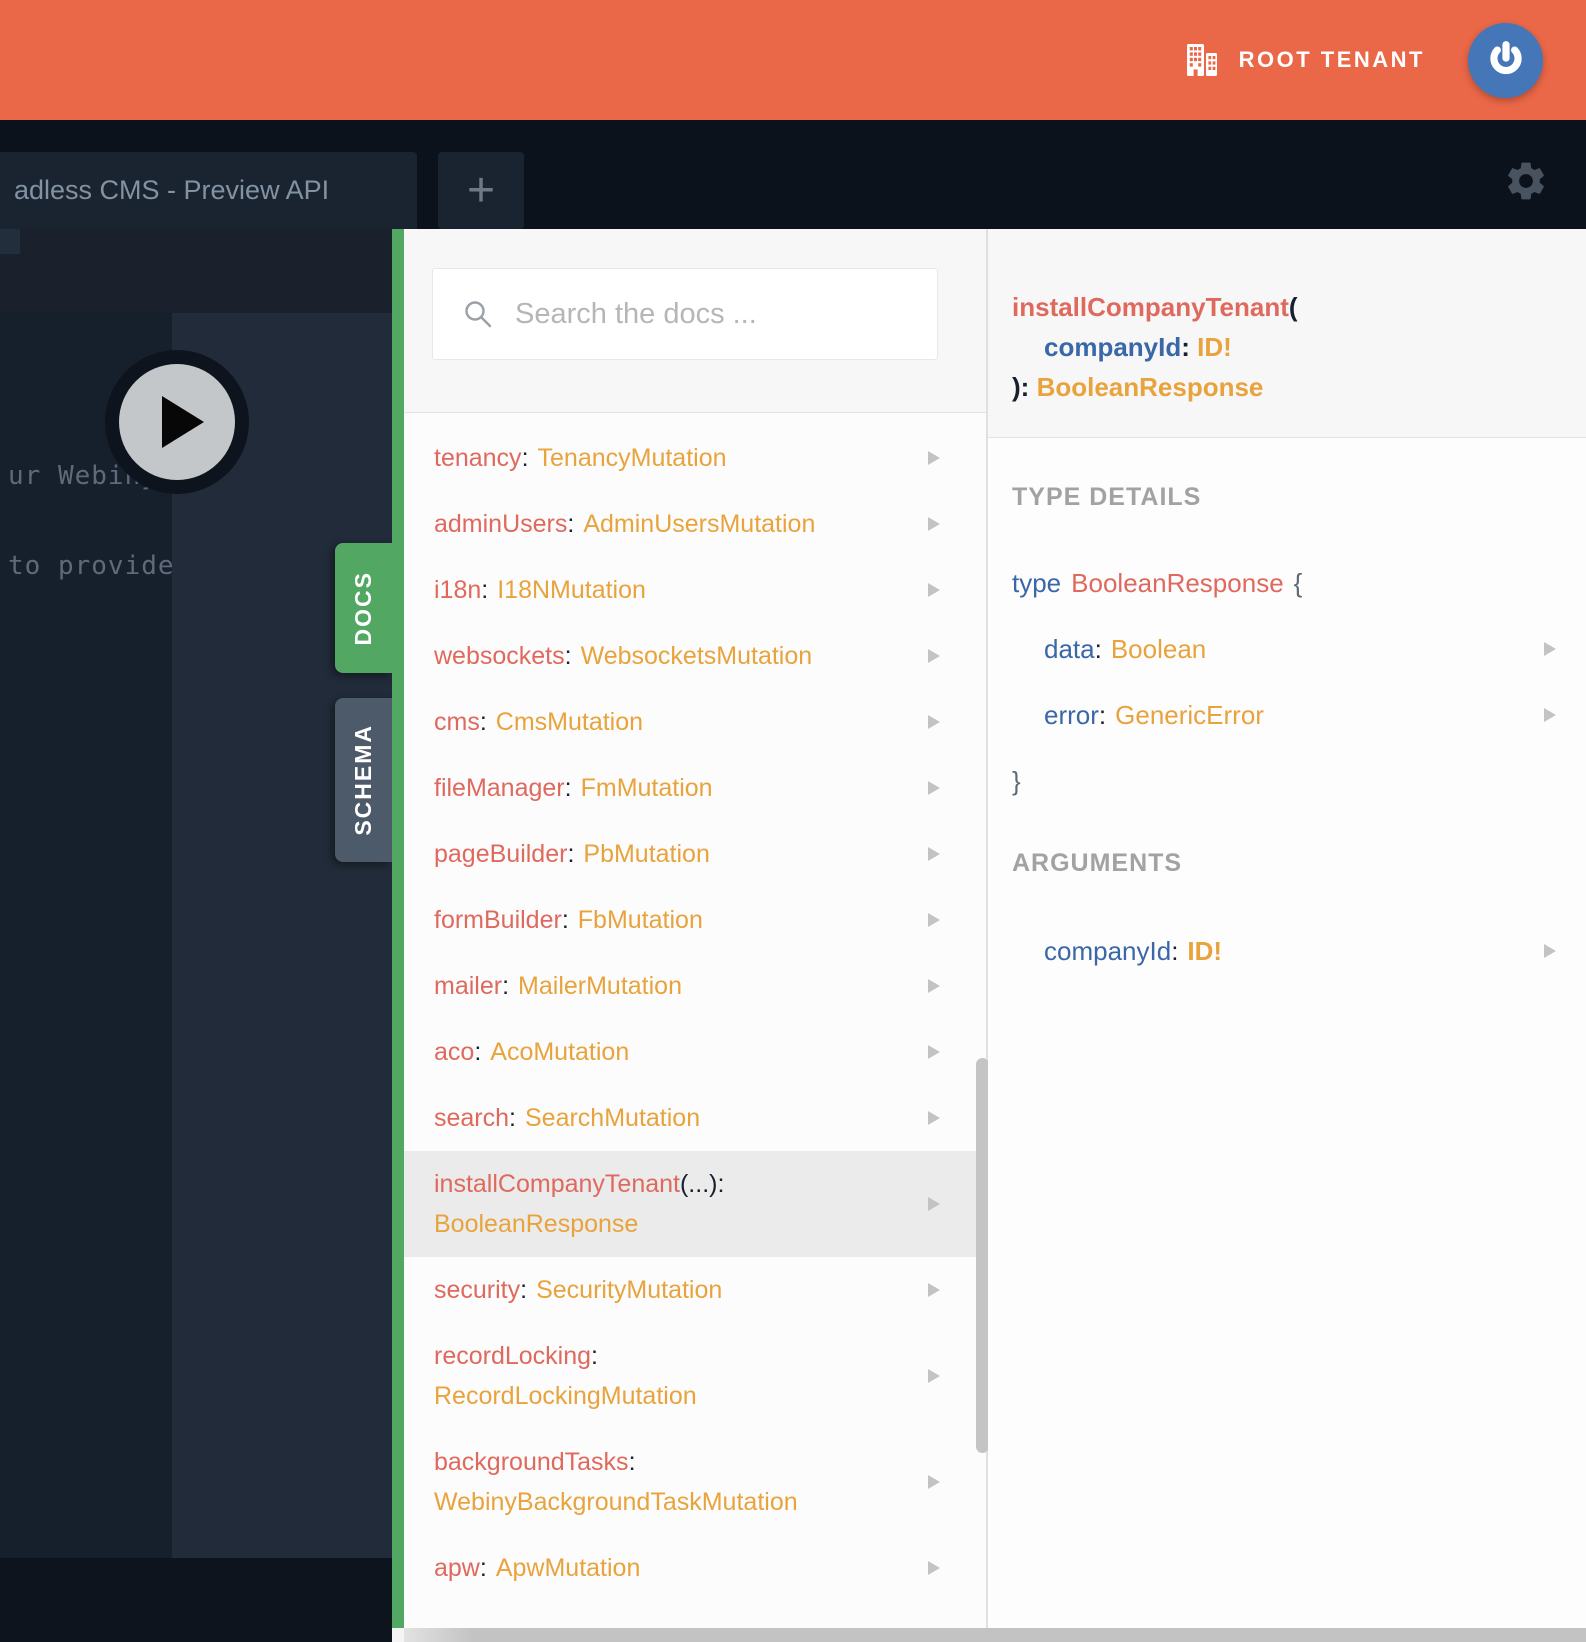 The height and width of the screenshot is (1642, 1586). What do you see at coordinates (1037, 582) in the screenshot?
I see `type-keyword: type` at bounding box center [1037, 582].